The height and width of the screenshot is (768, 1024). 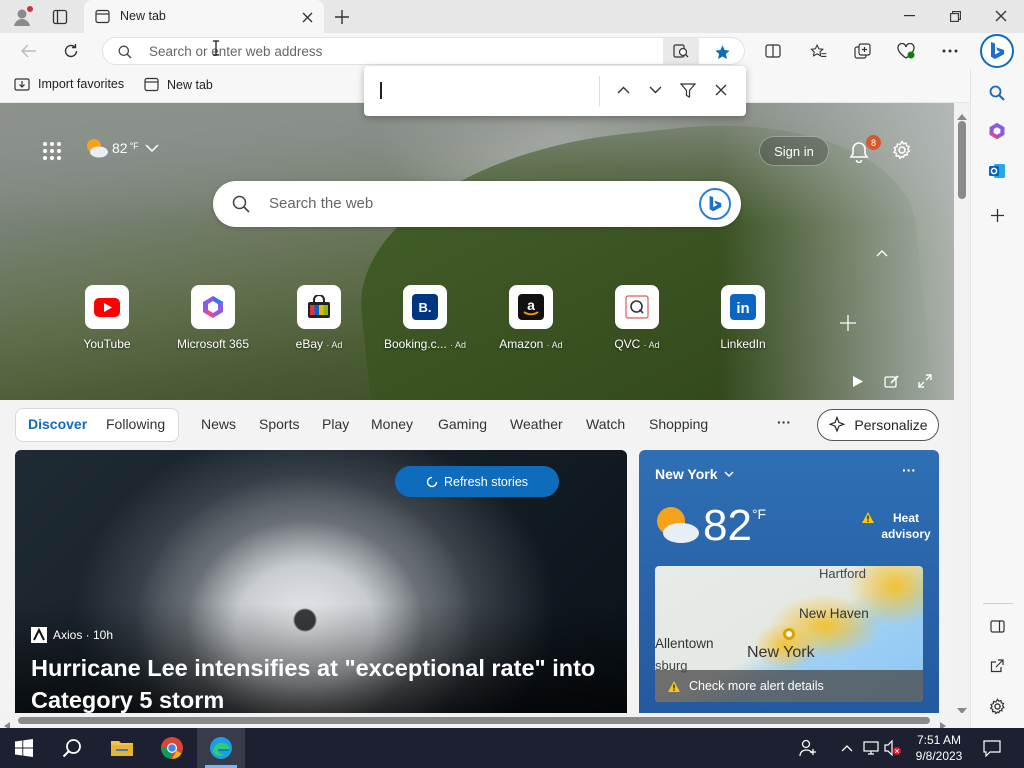 I want to click on copilot-sidebar-icon, so click(x=997, y=131).